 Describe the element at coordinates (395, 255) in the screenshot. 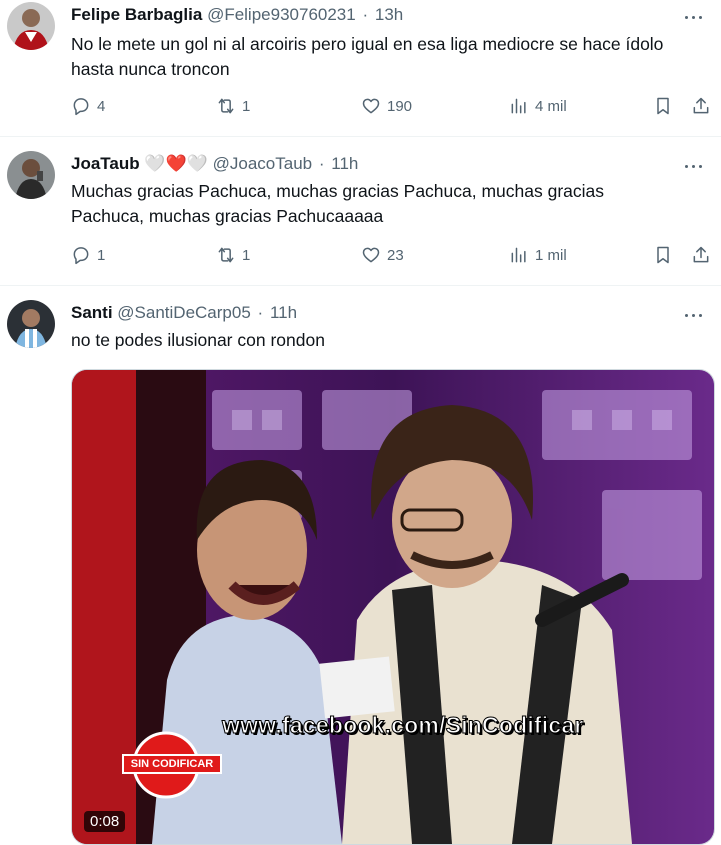

I see `like-count: 23` at that location.